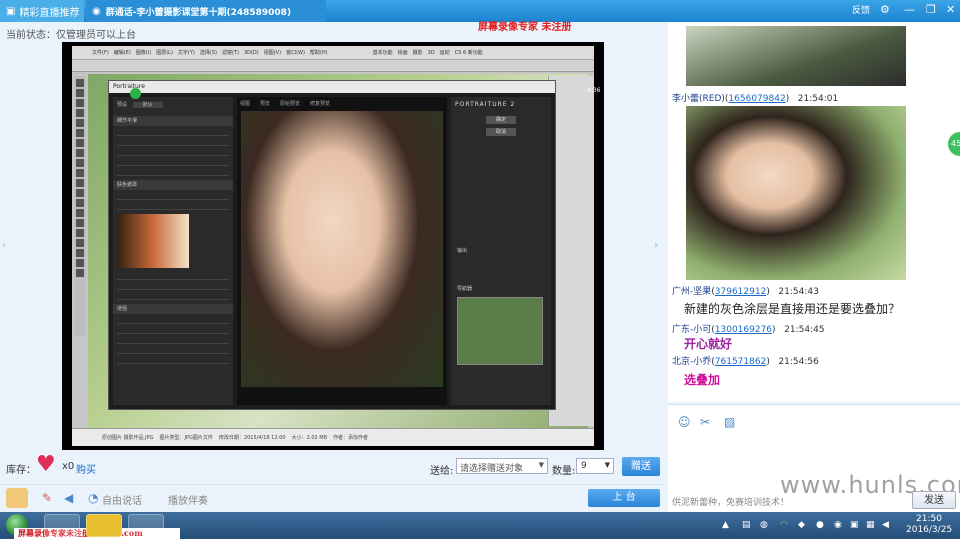 This screenshot has height=539, width=960. Describe the element at coordinates (743, 330) in the screenshot. I see `chat-user-id: 1300169276` at that location.